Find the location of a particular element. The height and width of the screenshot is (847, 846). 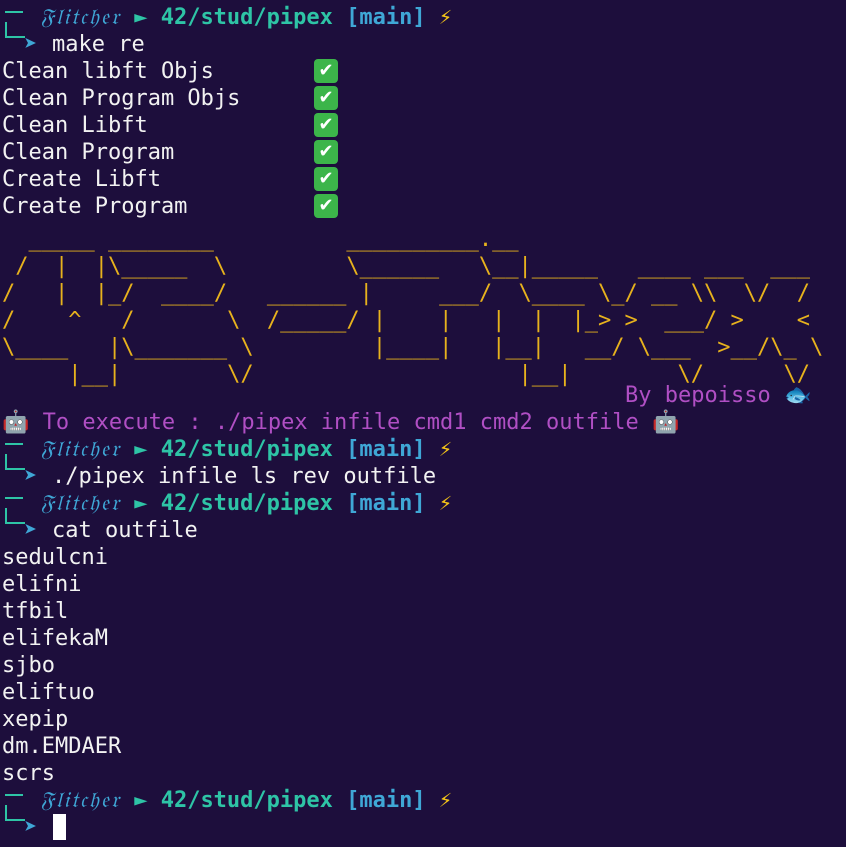

output-line: sjbo is located at coordinates (28, 665).